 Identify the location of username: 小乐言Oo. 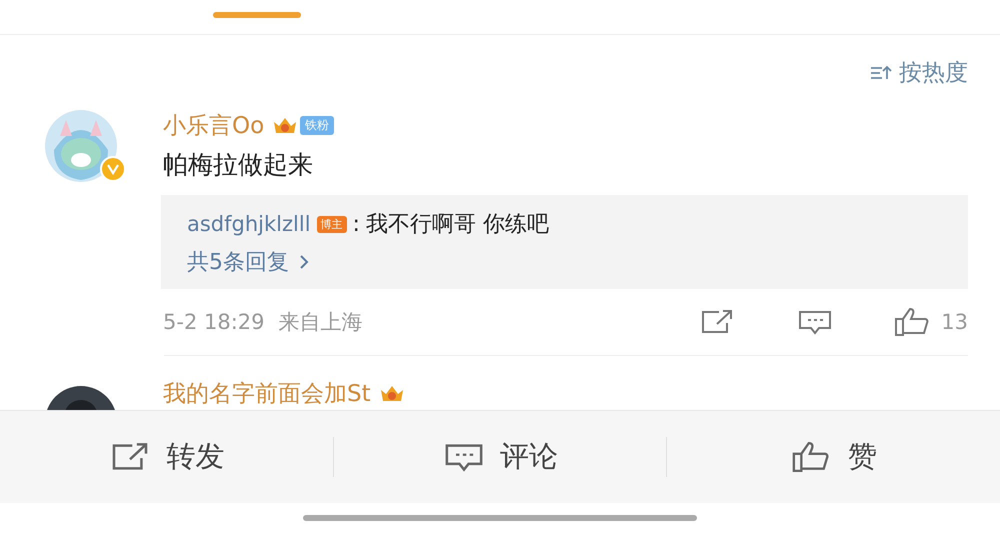
(213, 125).